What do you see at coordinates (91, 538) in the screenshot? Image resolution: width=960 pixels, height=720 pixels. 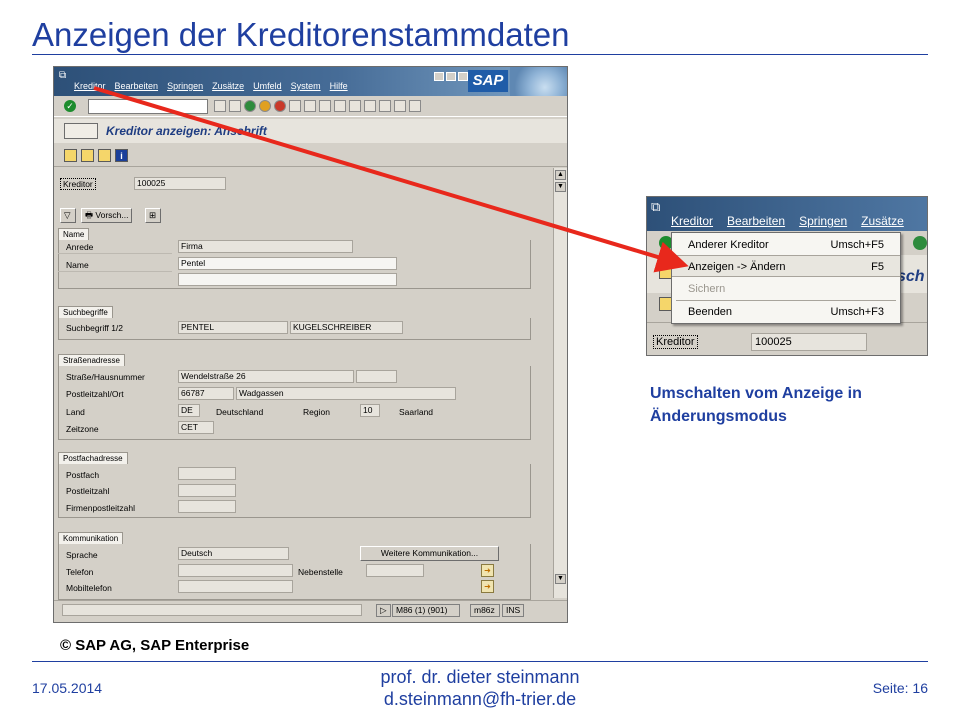 I see `group-kommunikation-title: Kommunikation` at bounding box center [91, 538].